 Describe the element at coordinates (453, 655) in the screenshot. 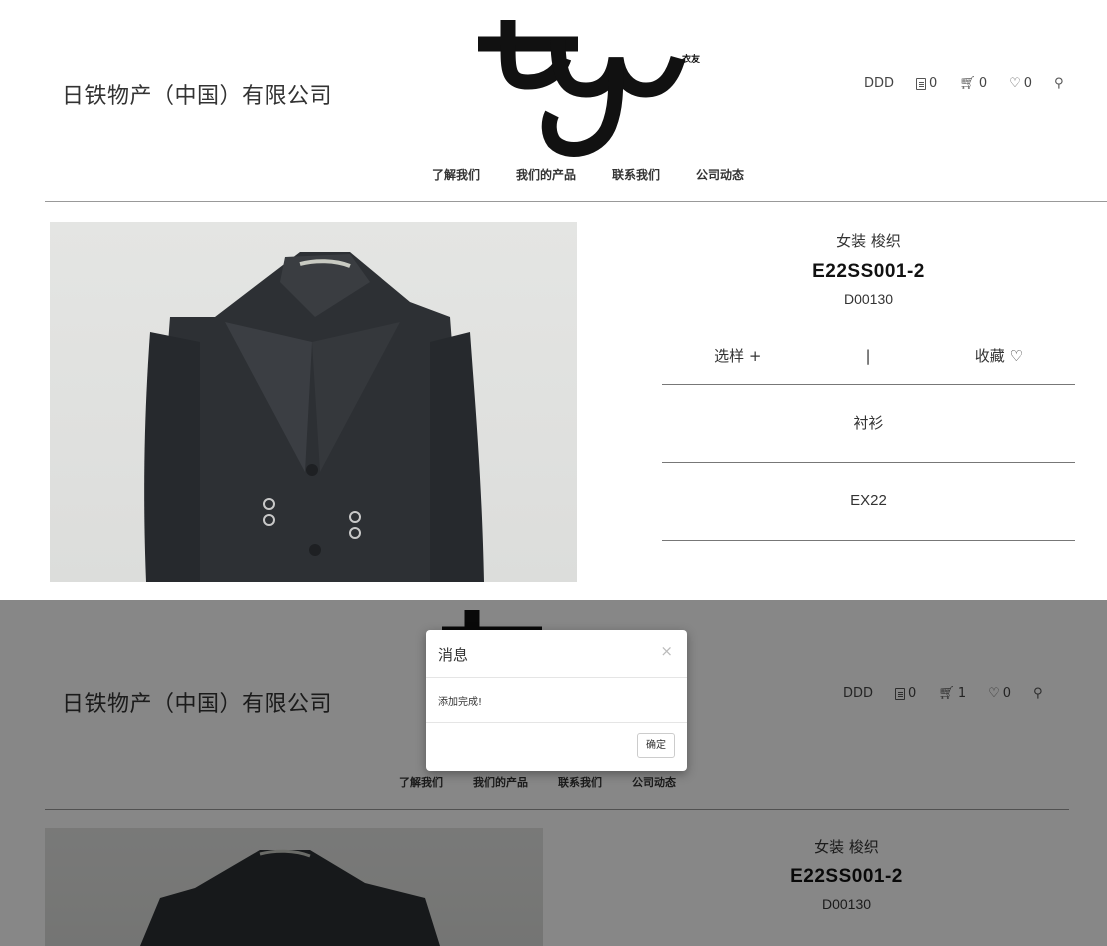

I see `dialog-title: 消息` at that location.